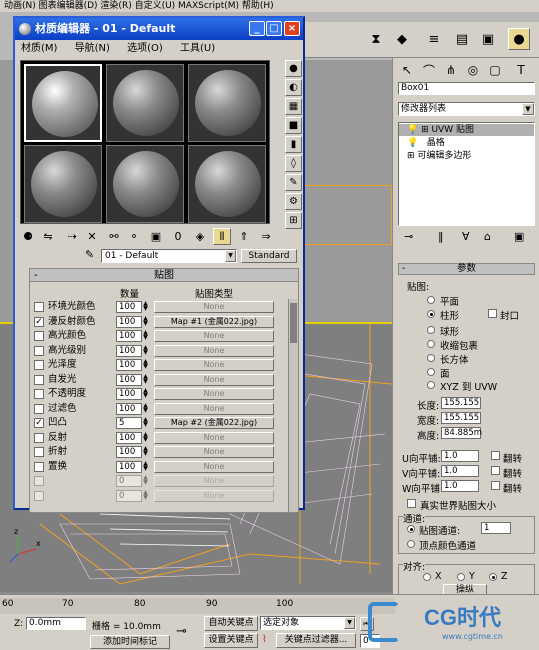 Image resolution: width=539 pixels, height=650 pixels. I want to click on assign-material-icon: ⇢, so click(72, 236).